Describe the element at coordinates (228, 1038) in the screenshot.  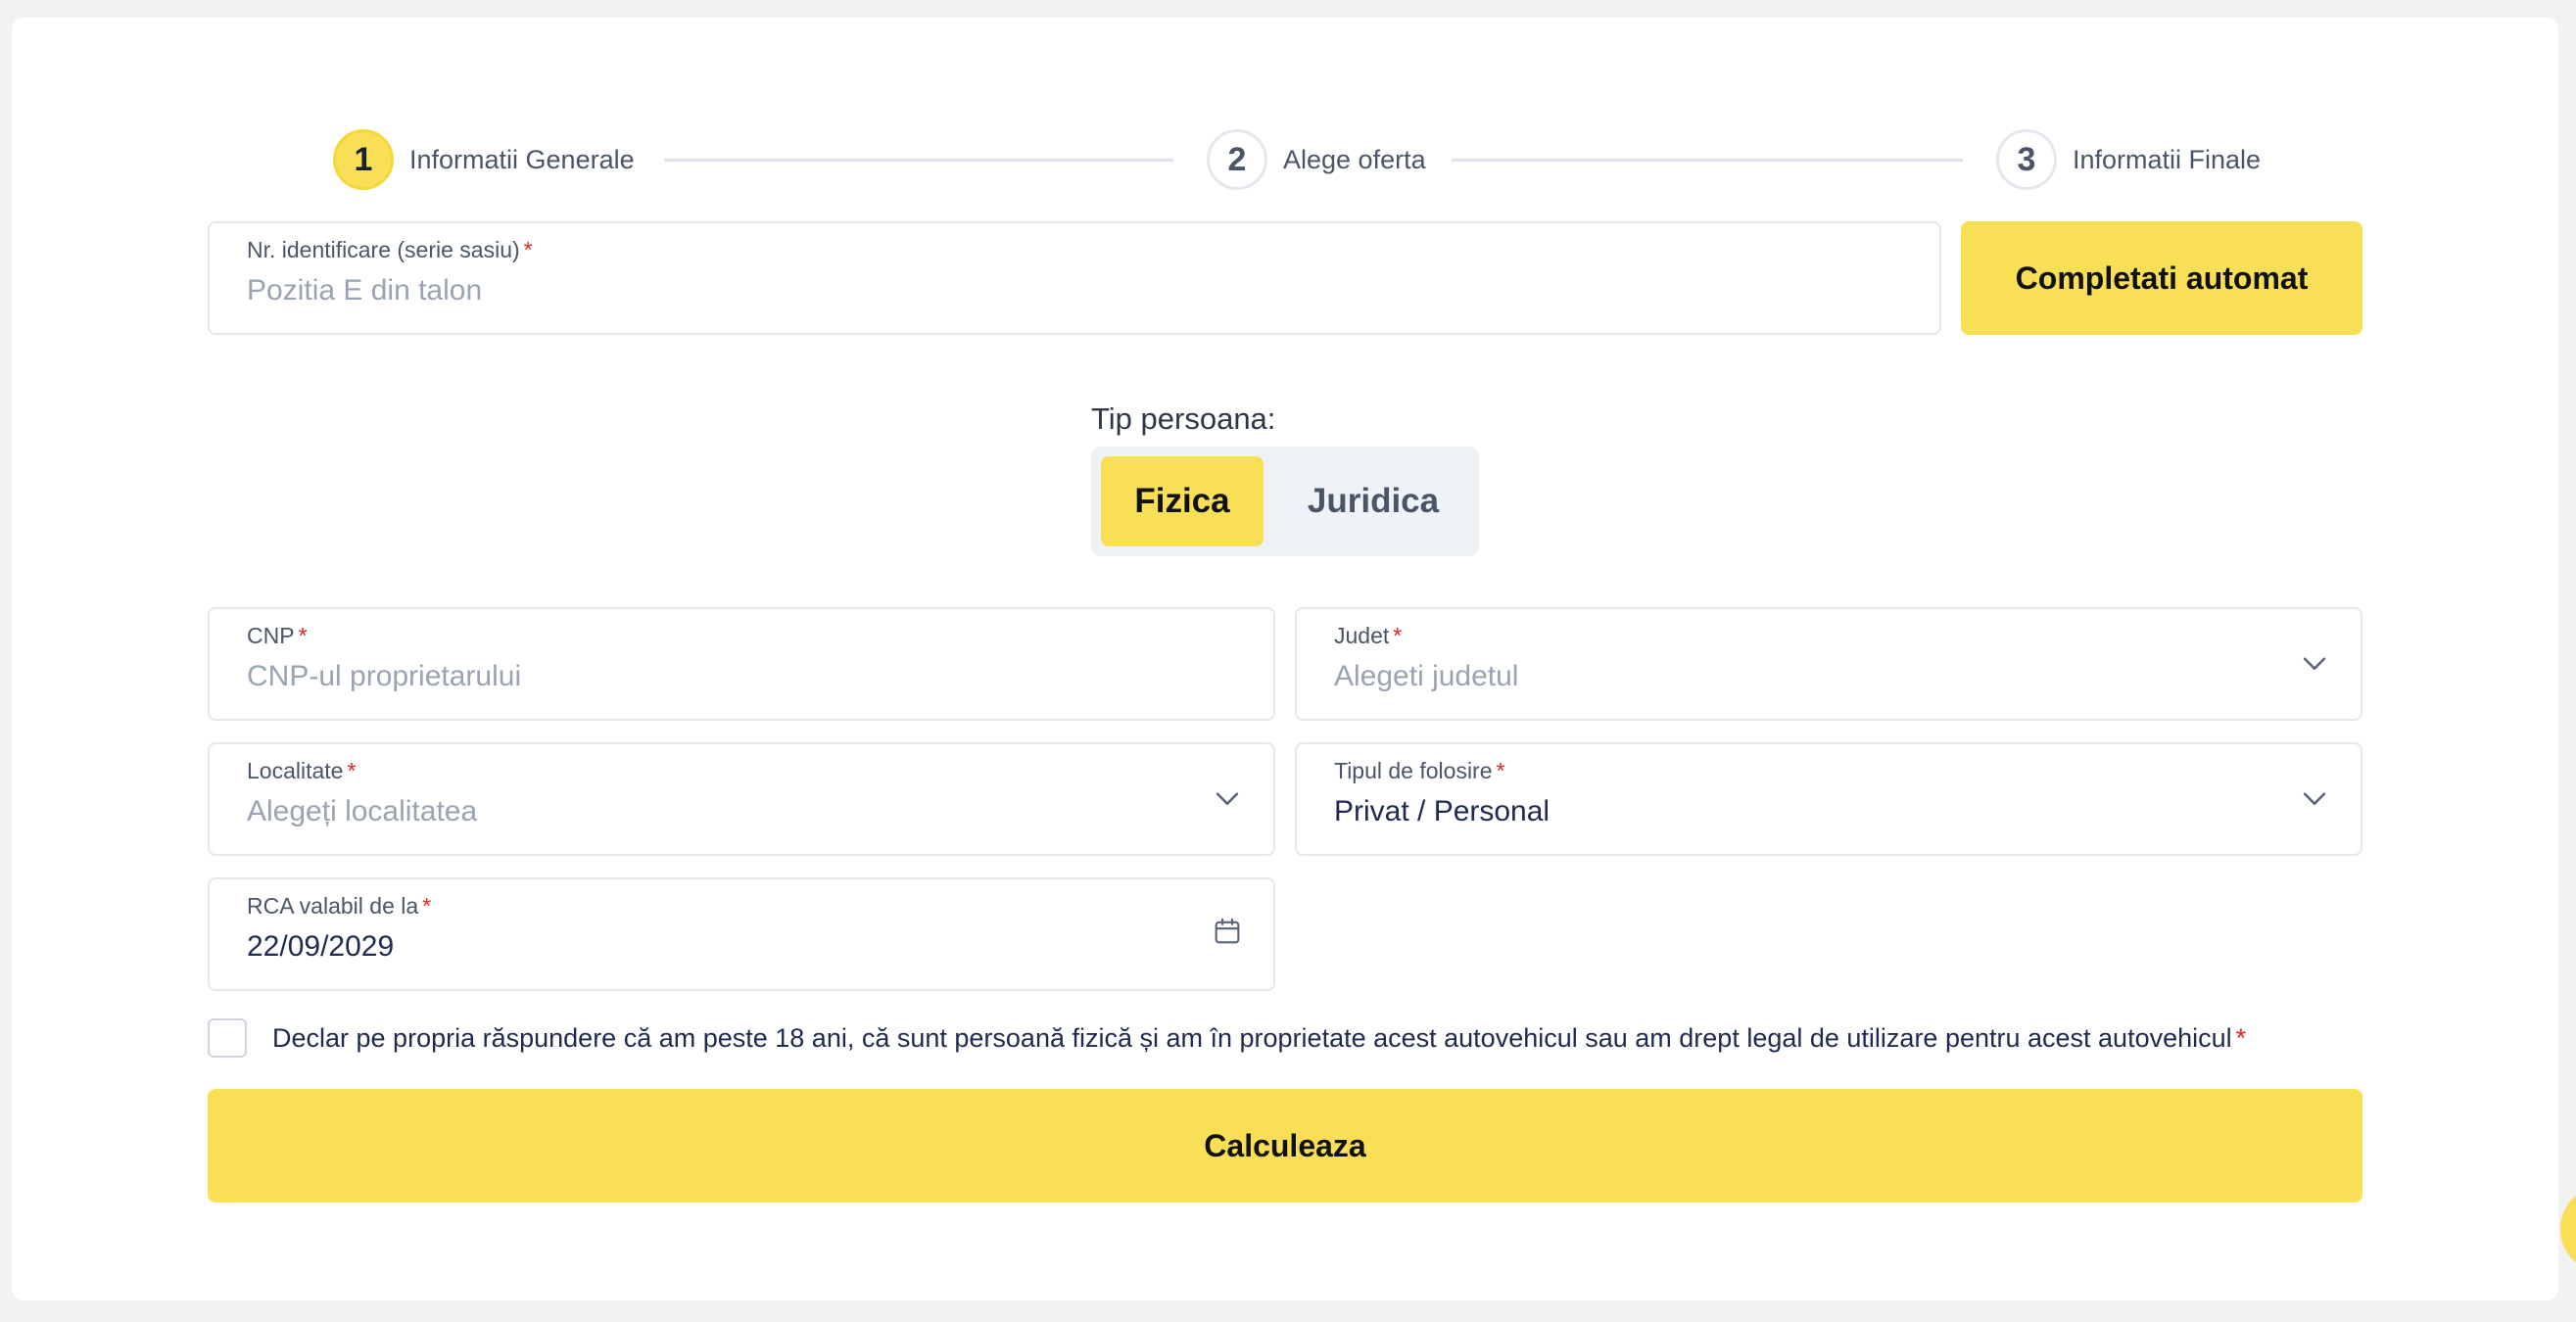
I see `declaration-checkbox` at that location.